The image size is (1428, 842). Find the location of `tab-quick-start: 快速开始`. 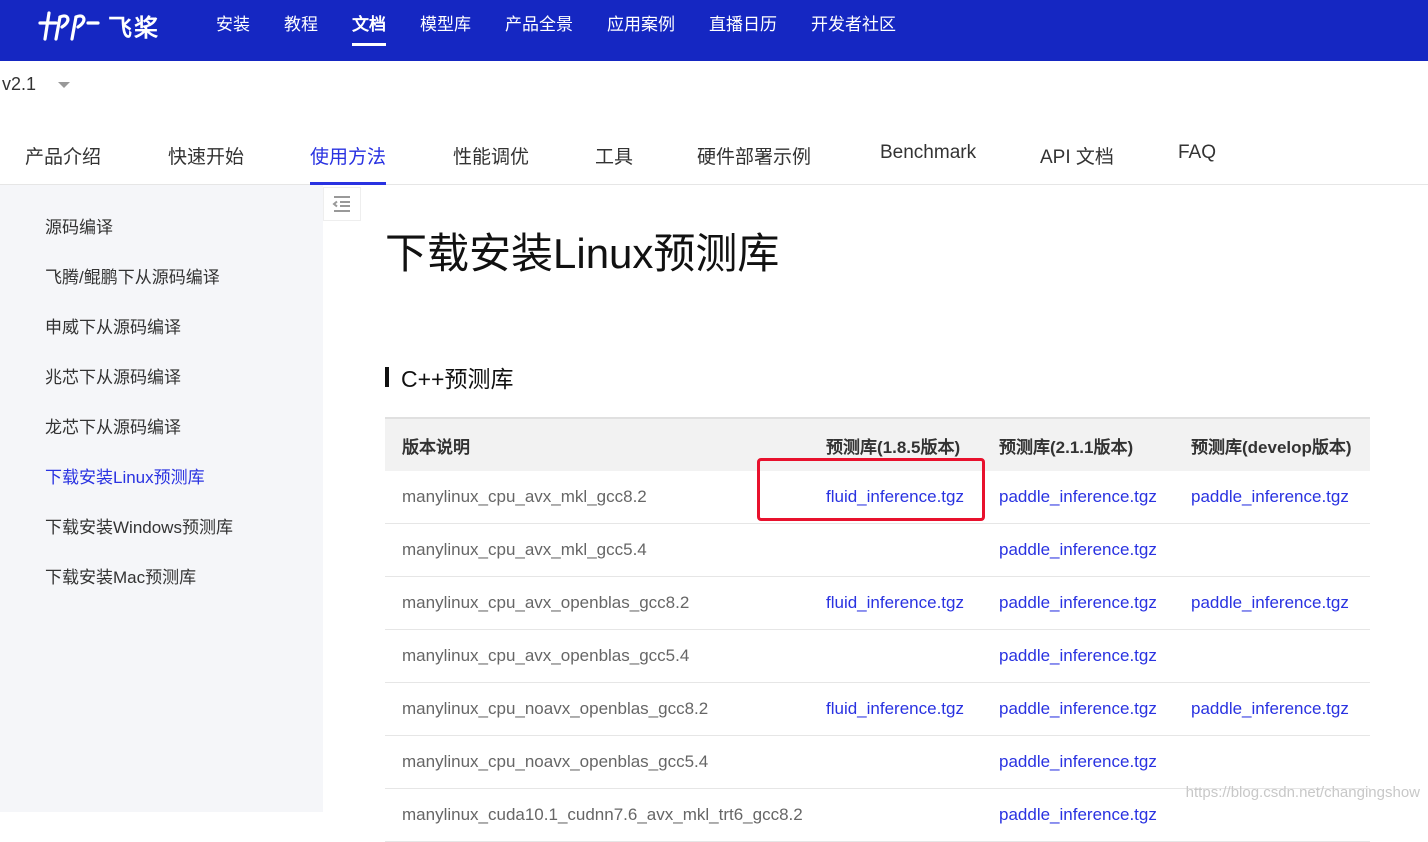

tab-quick-start: 快速开始 is located at coordinates (206, 163).